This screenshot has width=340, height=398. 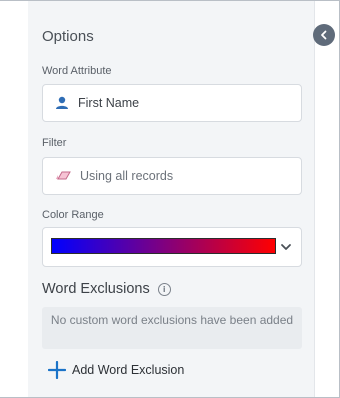 What do you see at coordinates (286, 247) in the screenshot?
I see `chevron-down-icon` at bounding box center [286, 247].